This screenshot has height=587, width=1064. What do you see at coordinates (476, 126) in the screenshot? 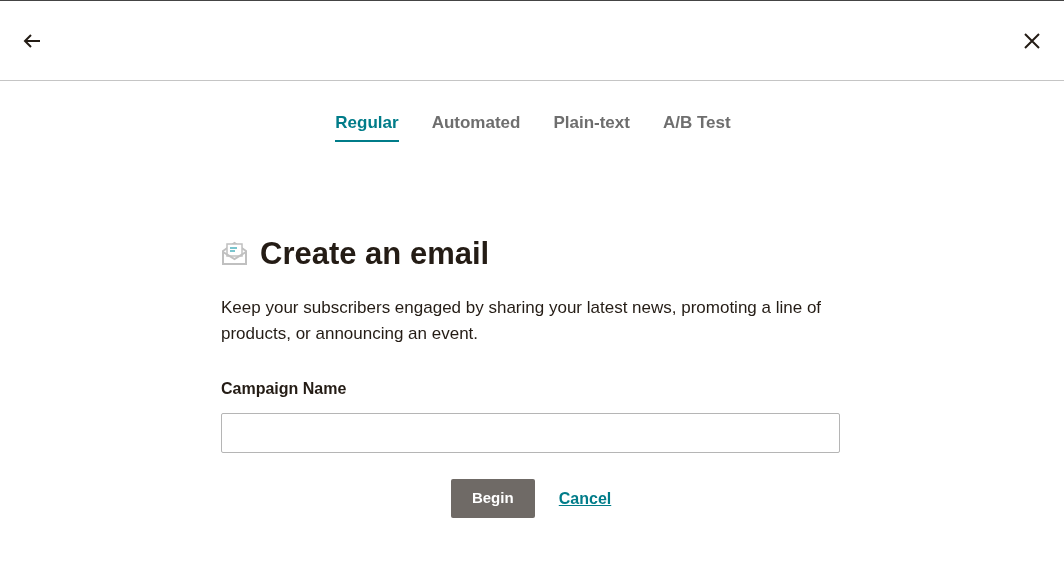
I see `tab: Automated` at bounding box center [476, 126].